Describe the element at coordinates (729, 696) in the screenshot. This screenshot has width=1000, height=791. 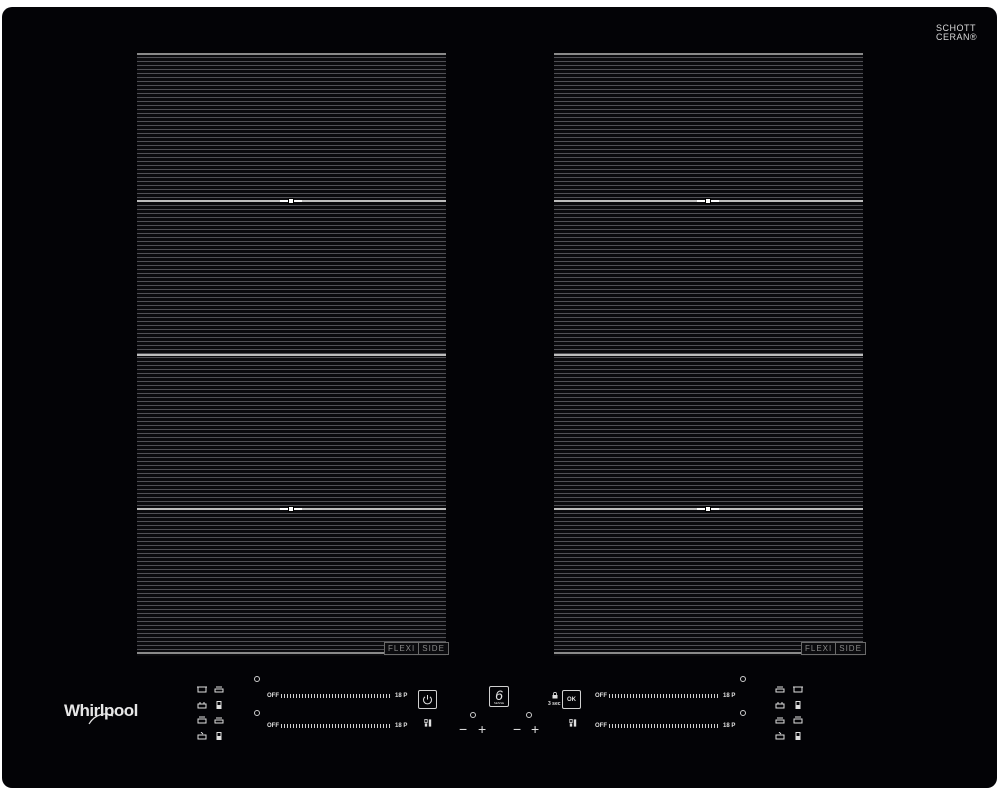
I see `right-top-max-label: 18 P` at that location.